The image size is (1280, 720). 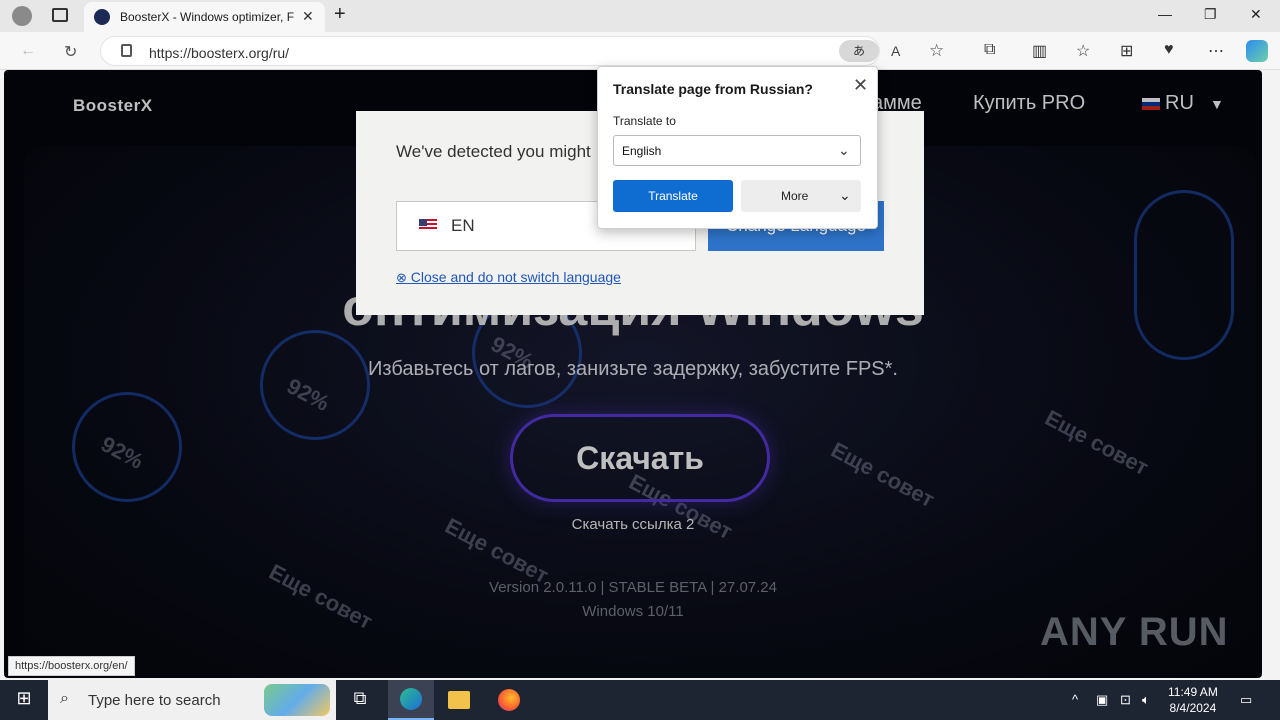 I want to click on edge-taskbar-icon, so click(x=411, y=700).